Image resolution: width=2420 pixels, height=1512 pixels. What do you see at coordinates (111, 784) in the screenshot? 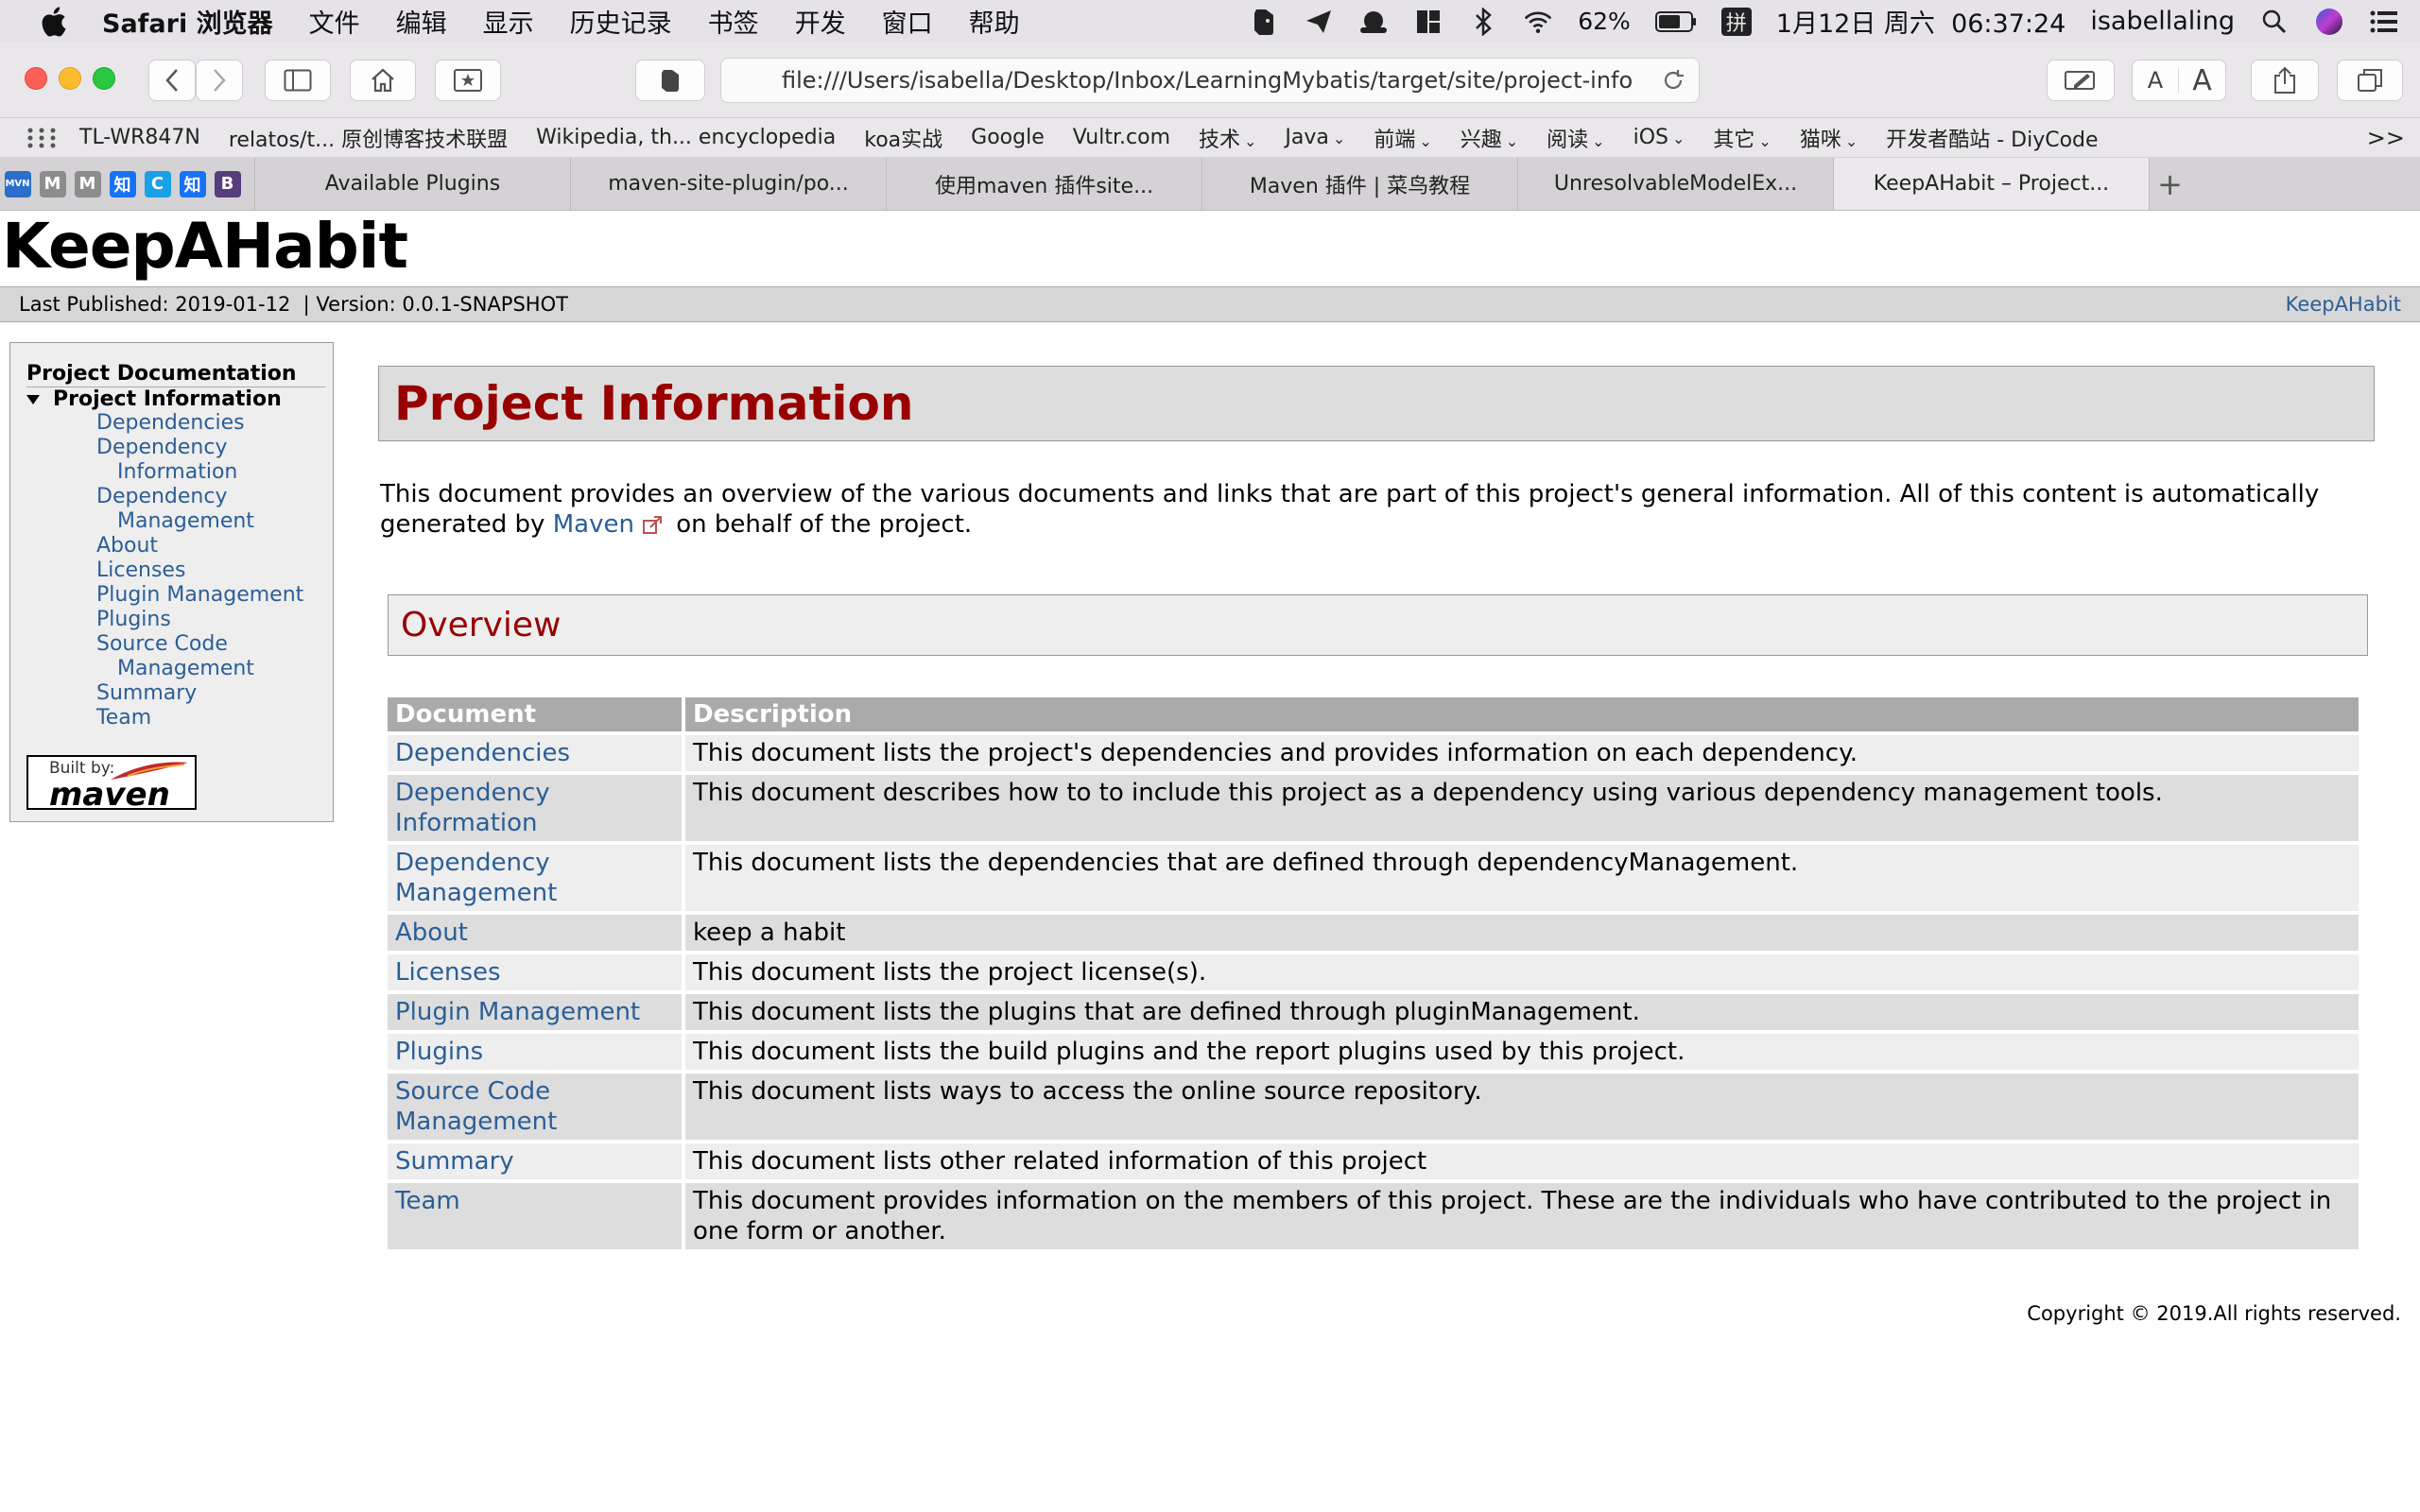
I see `built-by-maven-badge: Built by: maven` at bounding box center [111, 784].